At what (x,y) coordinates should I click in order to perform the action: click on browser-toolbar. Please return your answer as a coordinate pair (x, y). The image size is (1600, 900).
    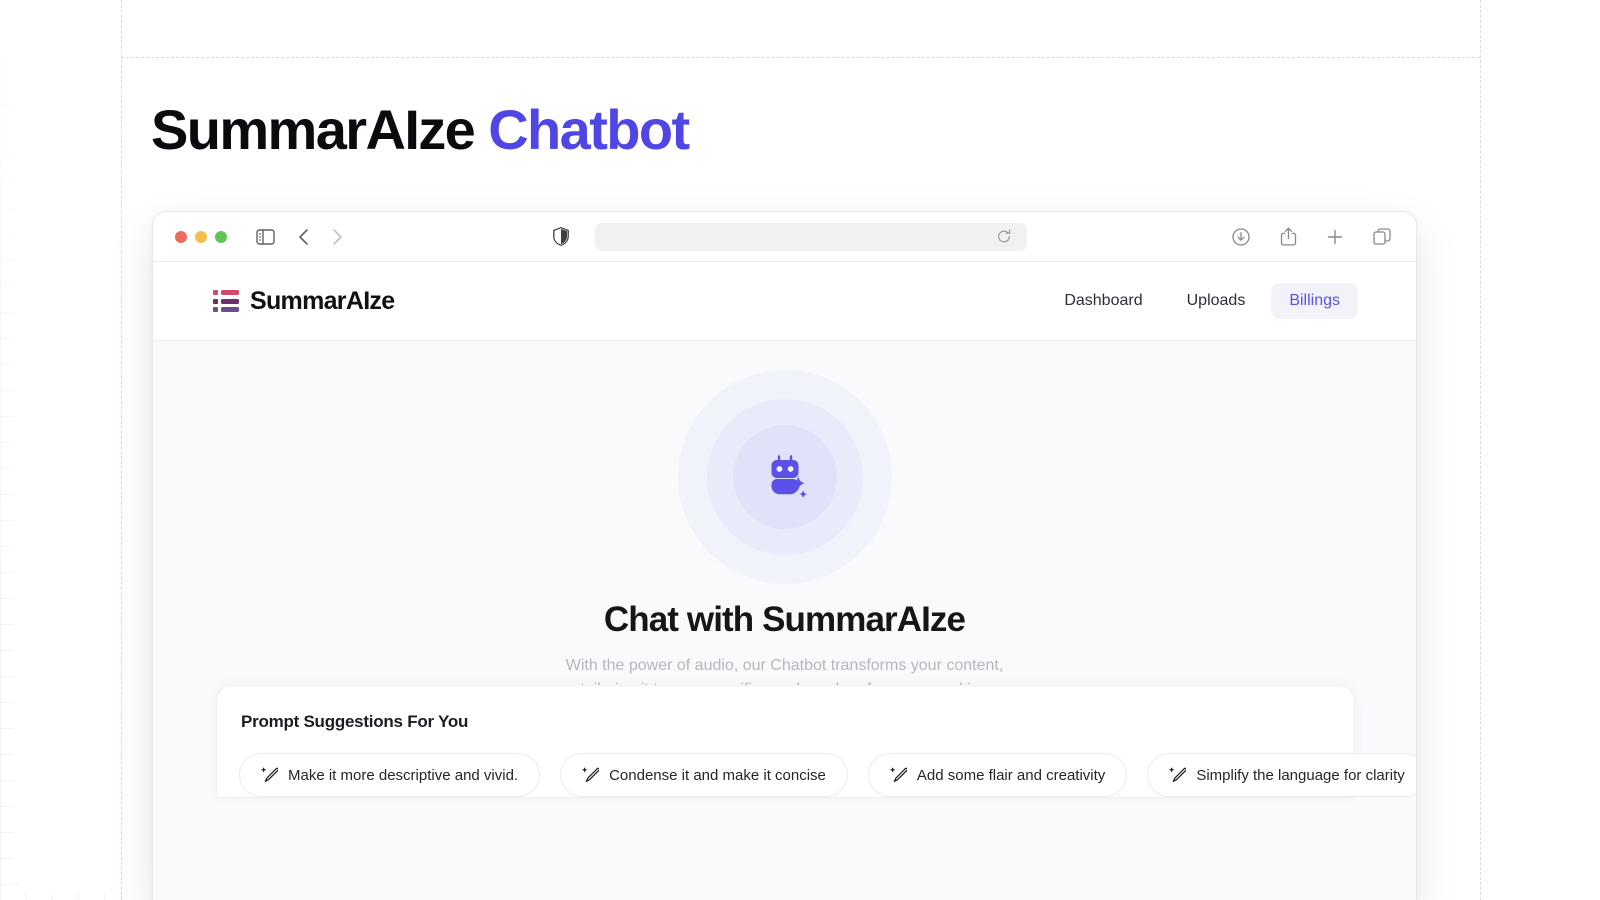
    Looking at the image, I should click on (784, 237).